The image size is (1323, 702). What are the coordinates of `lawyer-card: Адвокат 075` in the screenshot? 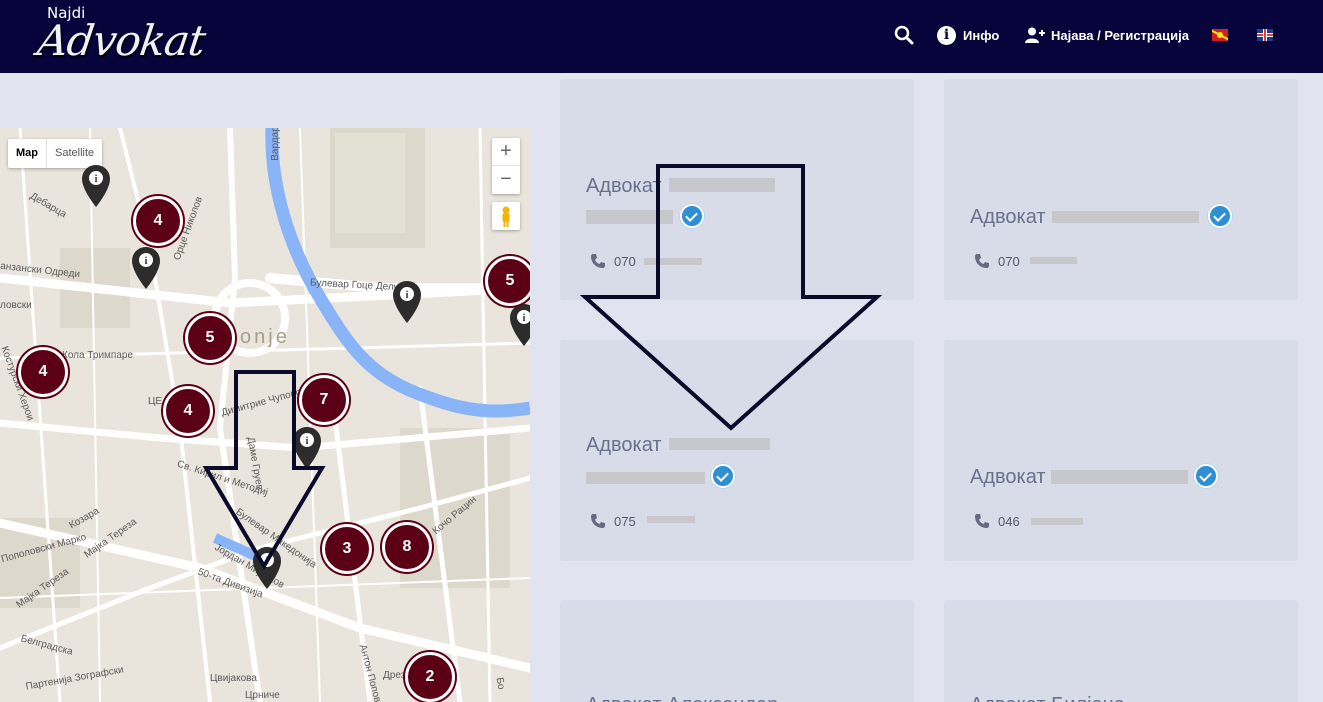 It's located at (737, 450).